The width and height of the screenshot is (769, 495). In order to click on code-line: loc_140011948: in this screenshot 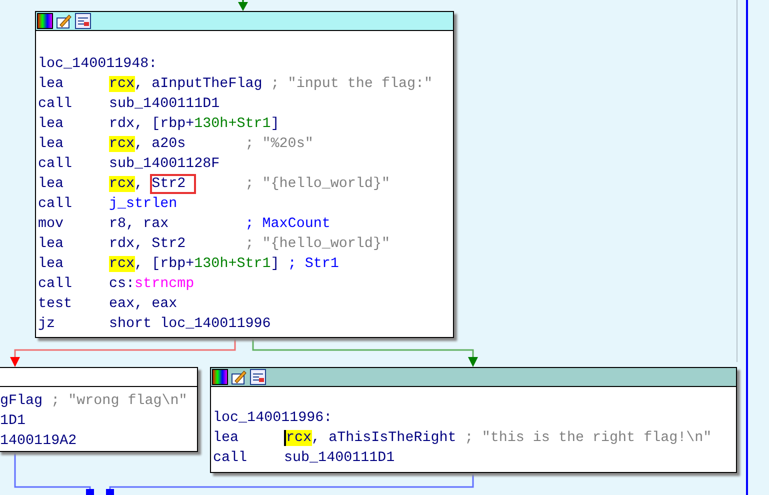, I will do `click(98, 64)`.